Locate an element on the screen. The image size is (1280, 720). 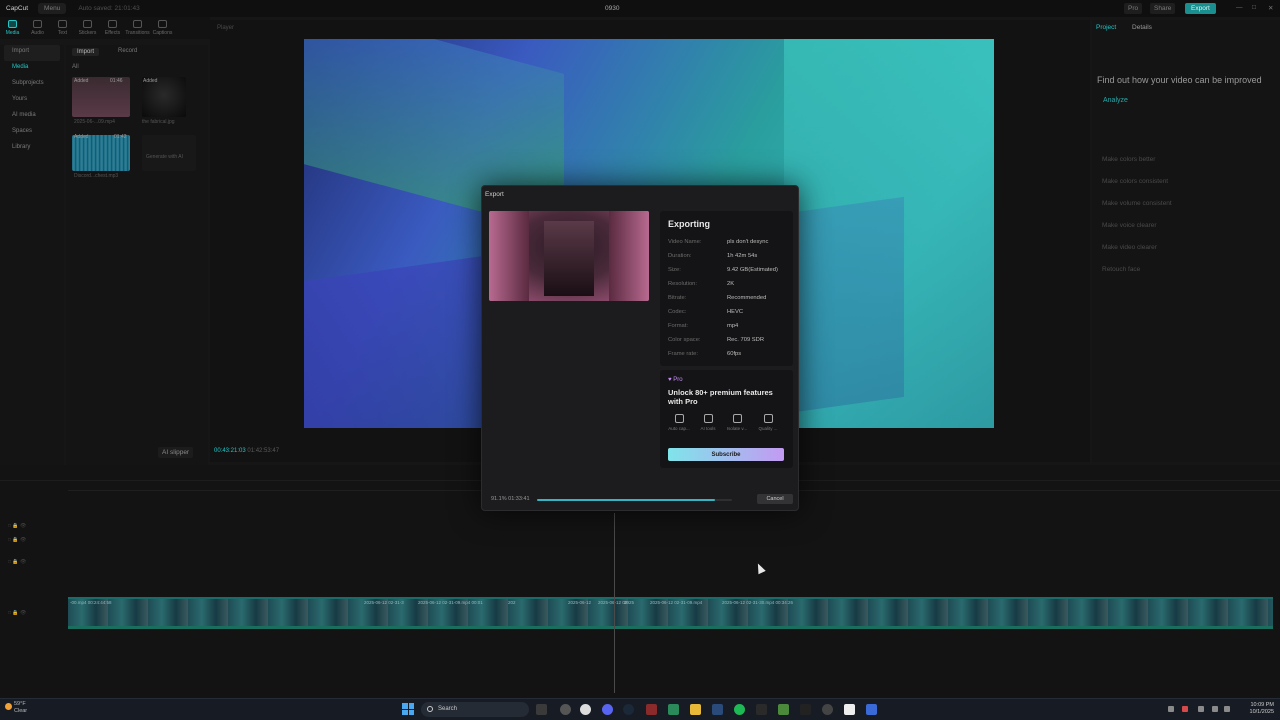
info-value: 9.42 GB(Estimated) is located at coordinates (752, 270).